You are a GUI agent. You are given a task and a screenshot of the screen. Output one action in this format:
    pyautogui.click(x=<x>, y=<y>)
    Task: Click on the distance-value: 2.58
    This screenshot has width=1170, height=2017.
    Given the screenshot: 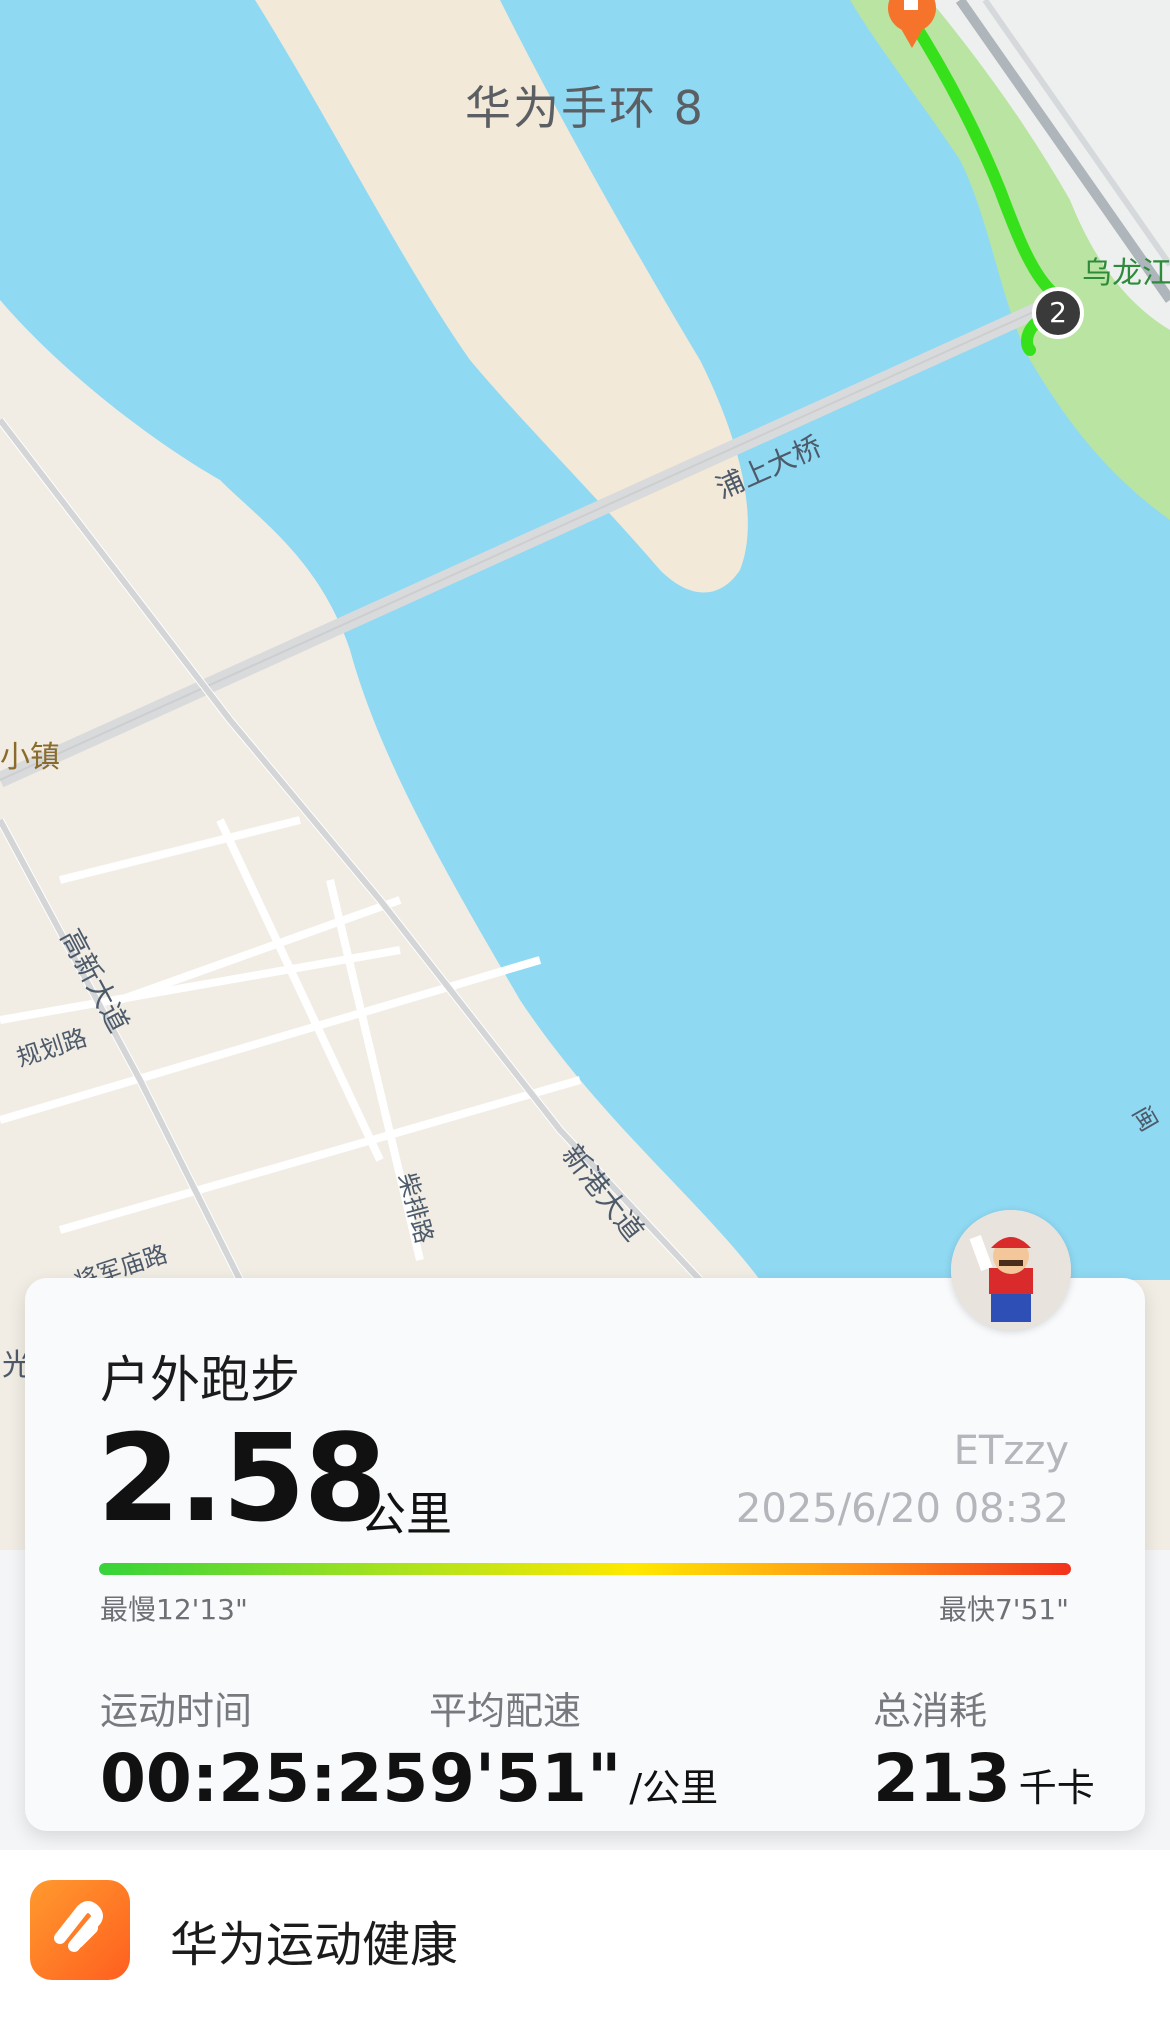 What is the action you would take?
    pyautogui.click(x=242, y=1479)
    